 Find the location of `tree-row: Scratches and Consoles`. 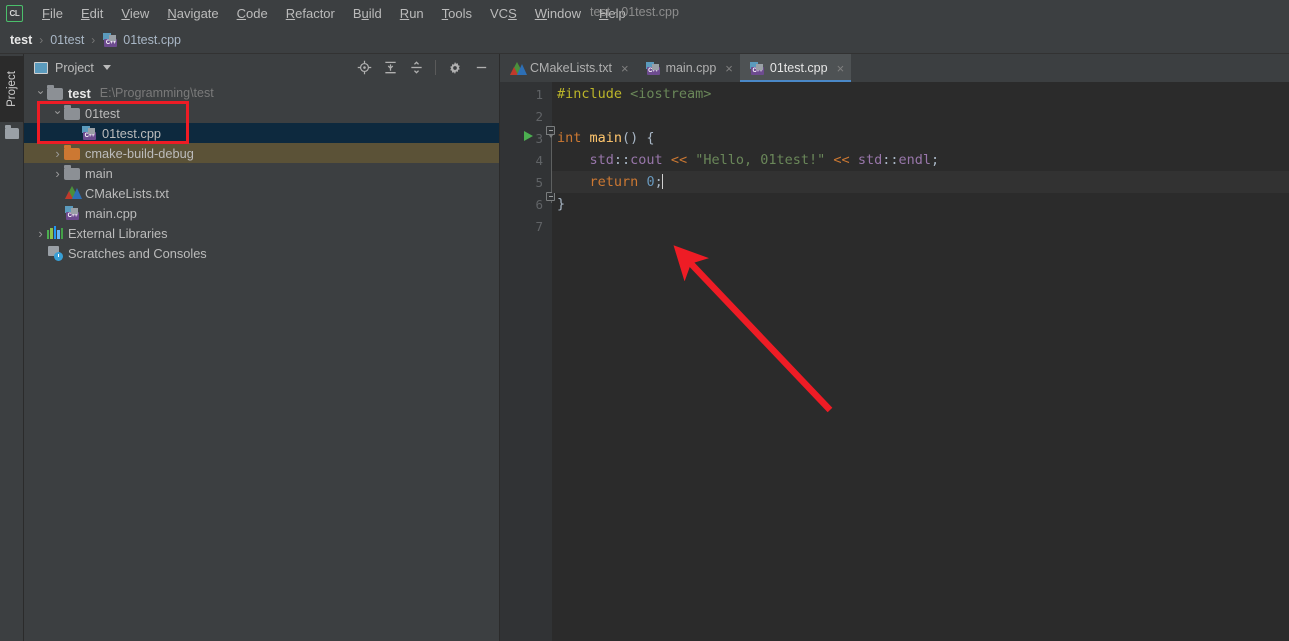

tree-row: Scratches and Consoles is located at coordinates (261, 253).